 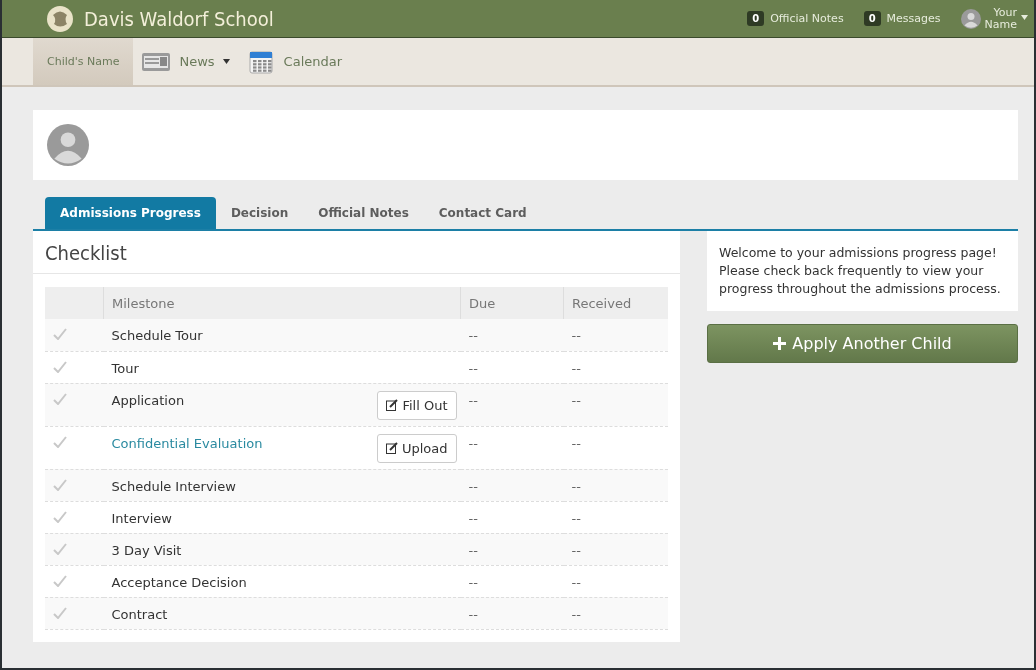 I want to click on milestone-name: Schedule Interview, so click(x=173, y=486).